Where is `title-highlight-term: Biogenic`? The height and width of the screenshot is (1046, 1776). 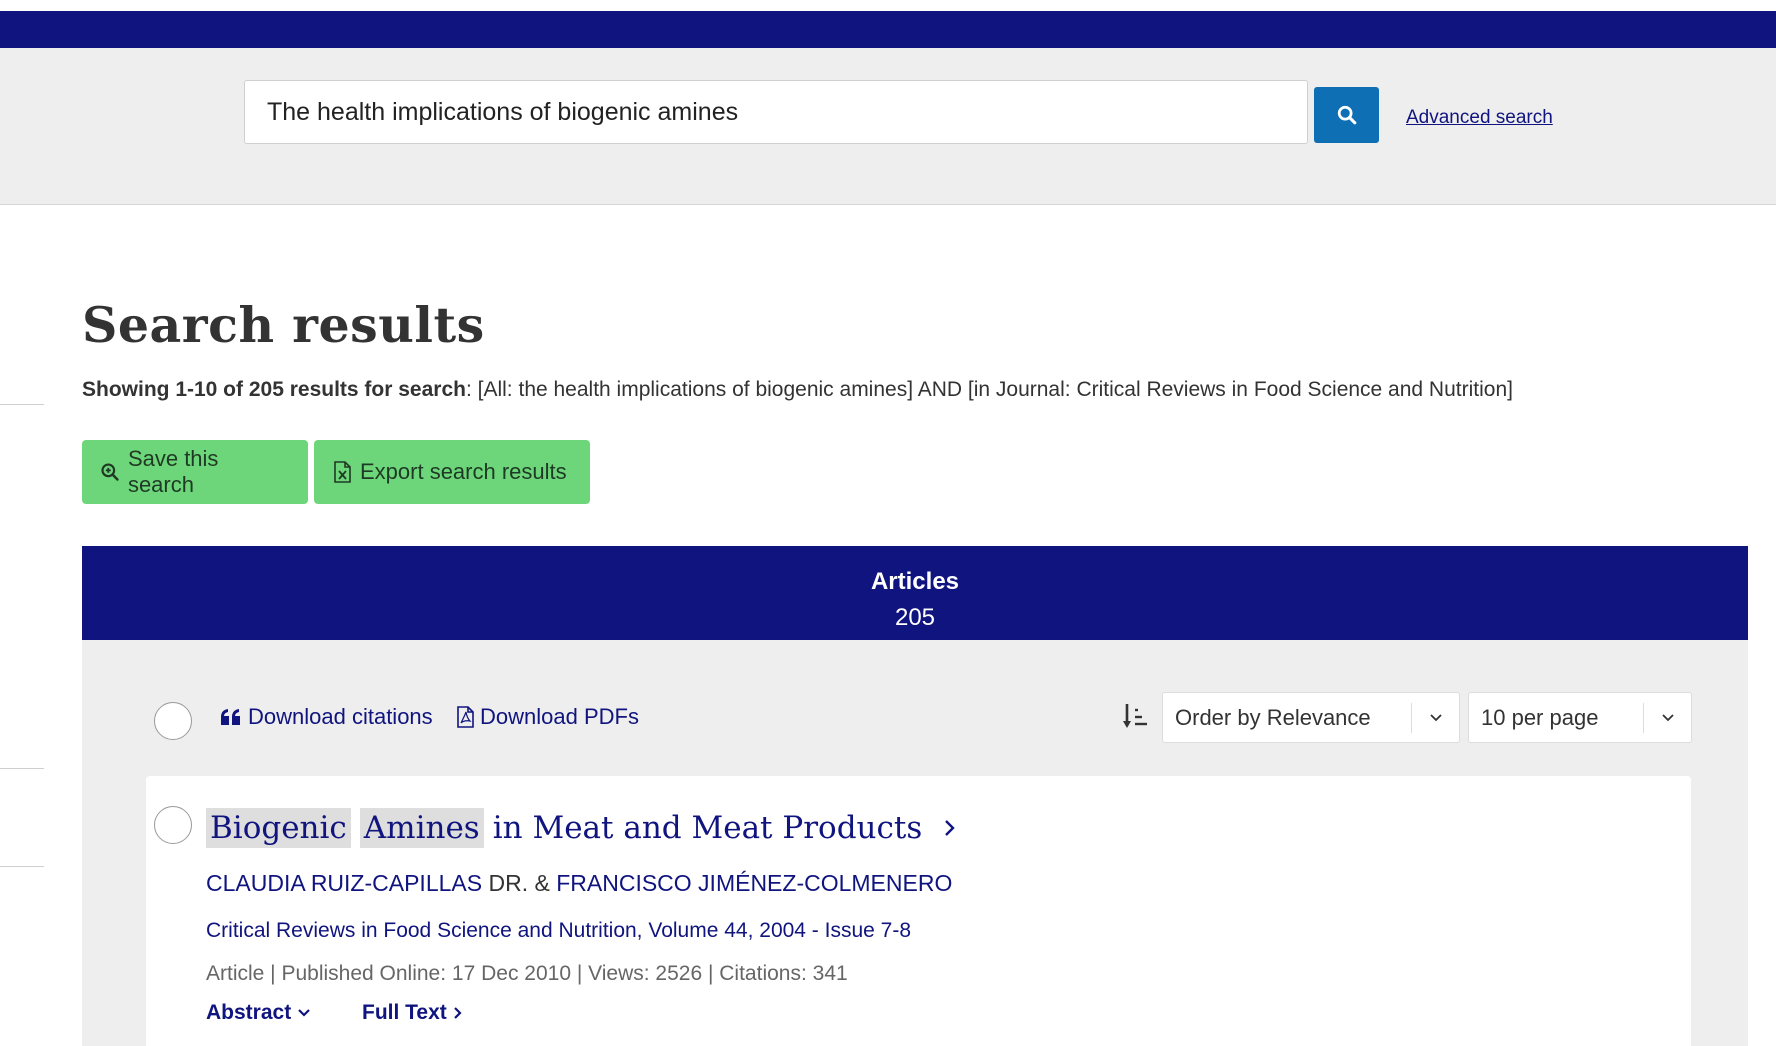 title-highlight-term: Biogenic is located at coordinates (278, 828).